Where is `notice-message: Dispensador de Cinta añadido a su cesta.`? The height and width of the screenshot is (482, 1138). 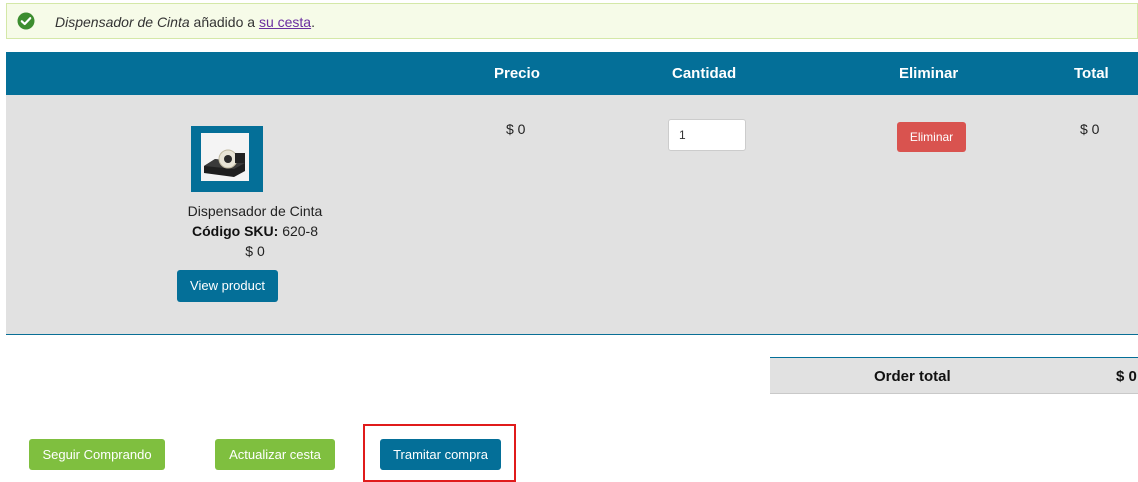 notice-message: Dispensador de Cinta añadido a su cesta. is located at coordinates (185, 22).